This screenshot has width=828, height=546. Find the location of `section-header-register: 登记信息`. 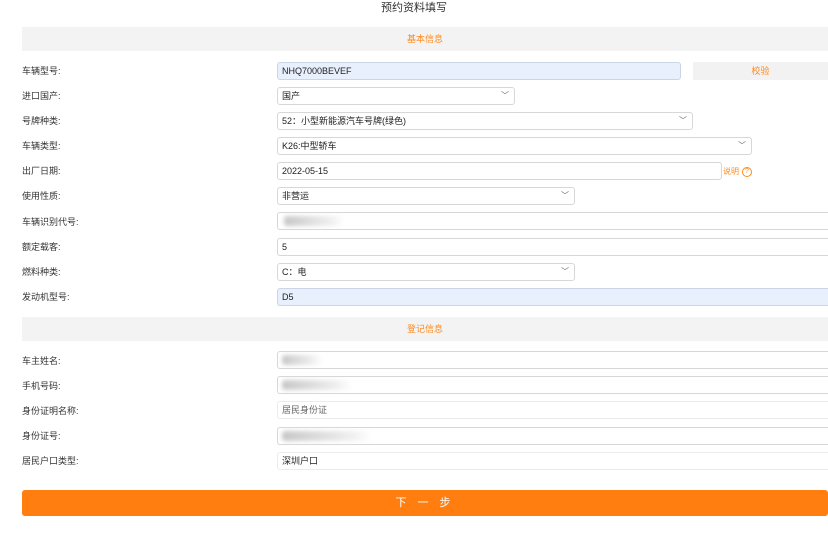

section-header-register: 登记信息 is located at coordinates (425, 329).